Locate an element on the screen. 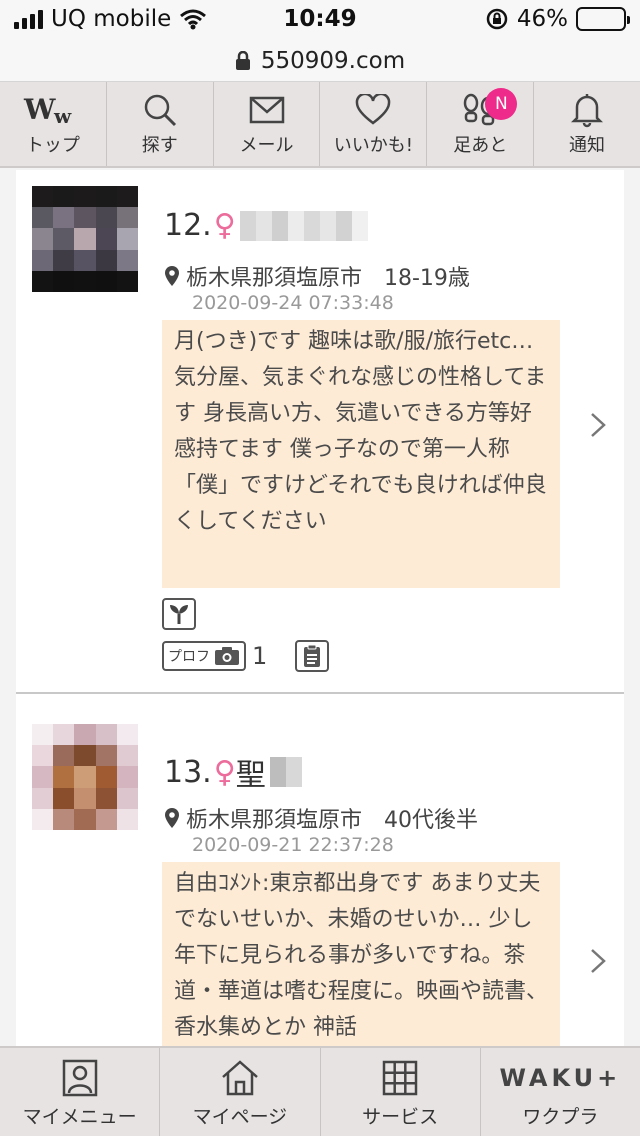 The image size is (640, 1136). profile-date: 2020-09-24 07:33:48 is located at coordinates (293, 303).